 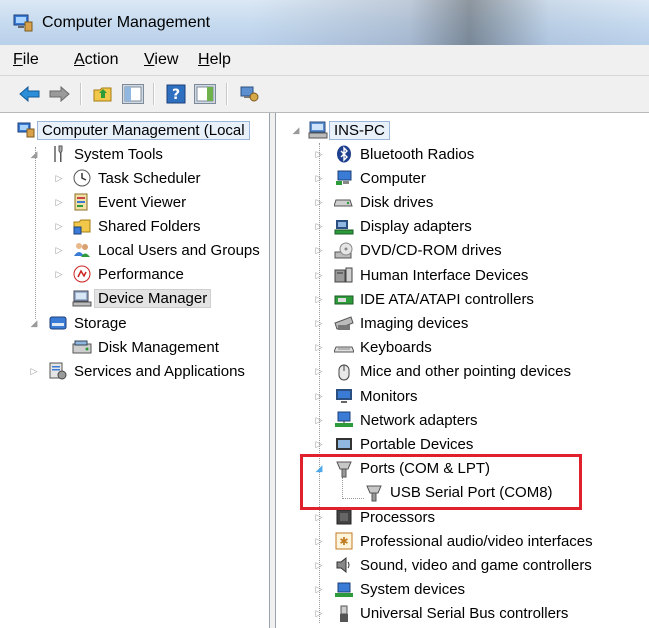 What do you see at coordinates (344, 565) in the screenshot?
I see `speaker-icon` at bounding box center [344, 565].